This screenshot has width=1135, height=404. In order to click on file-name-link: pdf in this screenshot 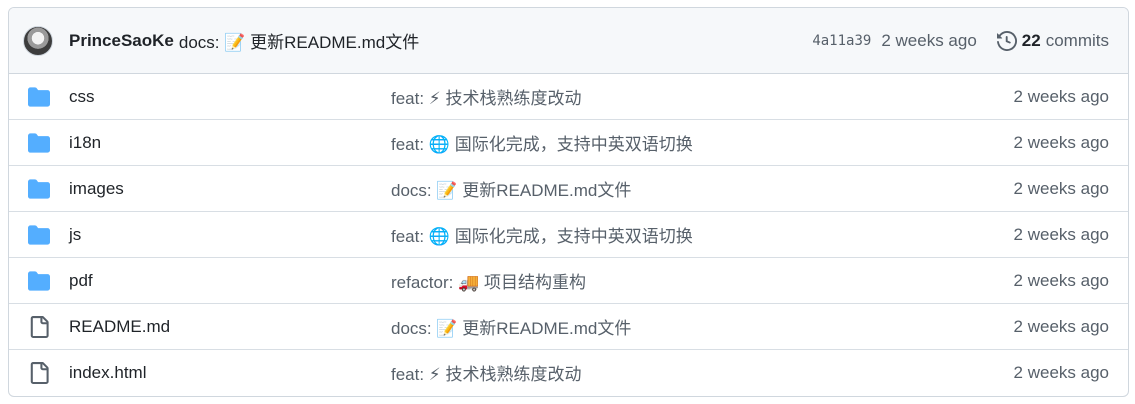, I will do `click(81, 281)`.